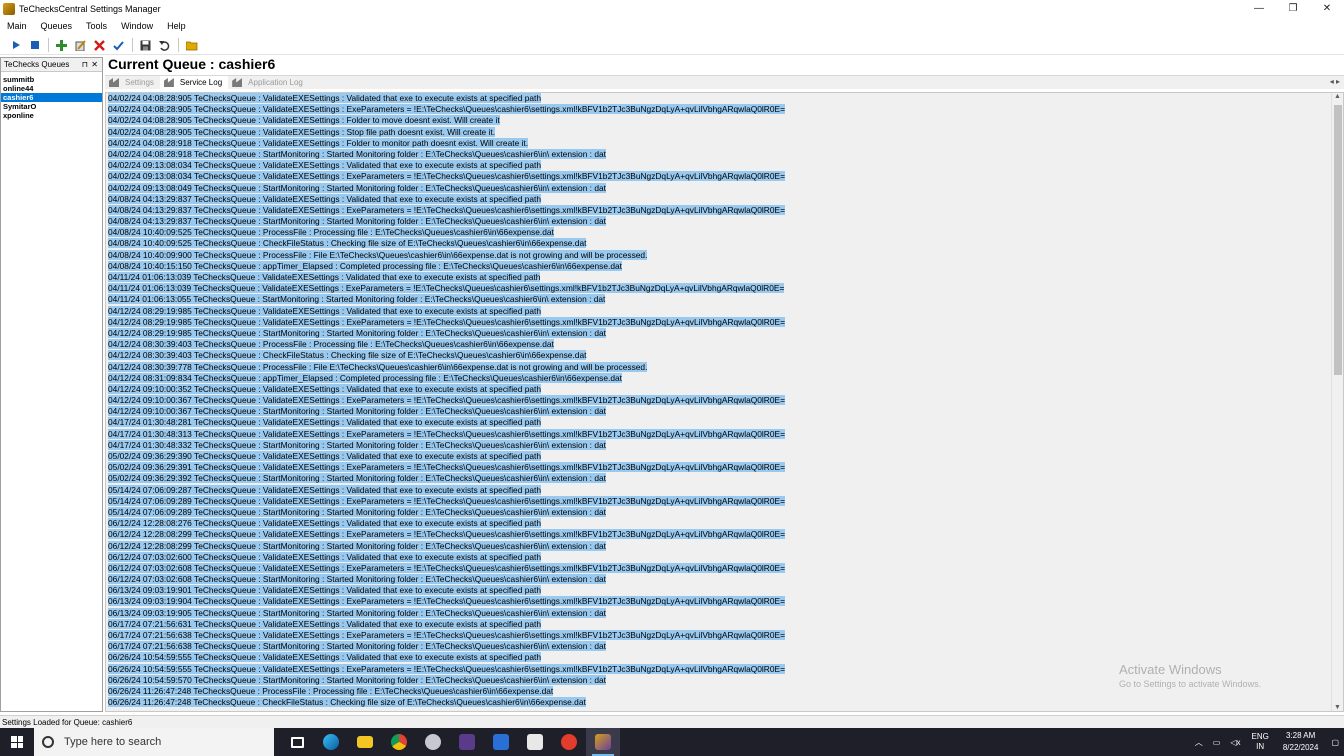 The width and height of the screenshot is (1344, 756). I want to click on file-explorer-icon, so click(365, 742).